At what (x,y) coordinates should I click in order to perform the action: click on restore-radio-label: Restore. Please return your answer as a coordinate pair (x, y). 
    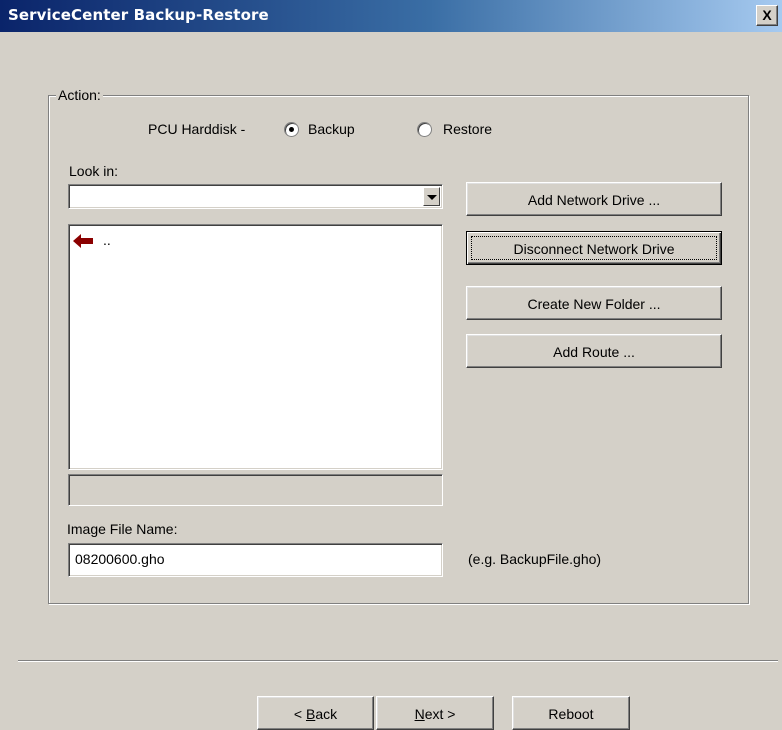
    Looking at the image, I should click on (467, 129).